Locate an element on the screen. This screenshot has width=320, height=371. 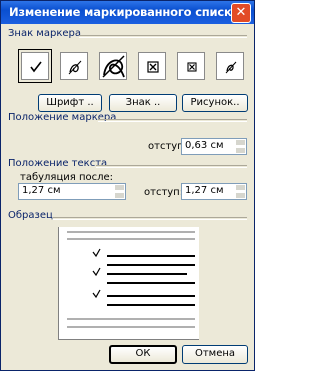
sample-preview-graphic is located at coordinates (131, 279).